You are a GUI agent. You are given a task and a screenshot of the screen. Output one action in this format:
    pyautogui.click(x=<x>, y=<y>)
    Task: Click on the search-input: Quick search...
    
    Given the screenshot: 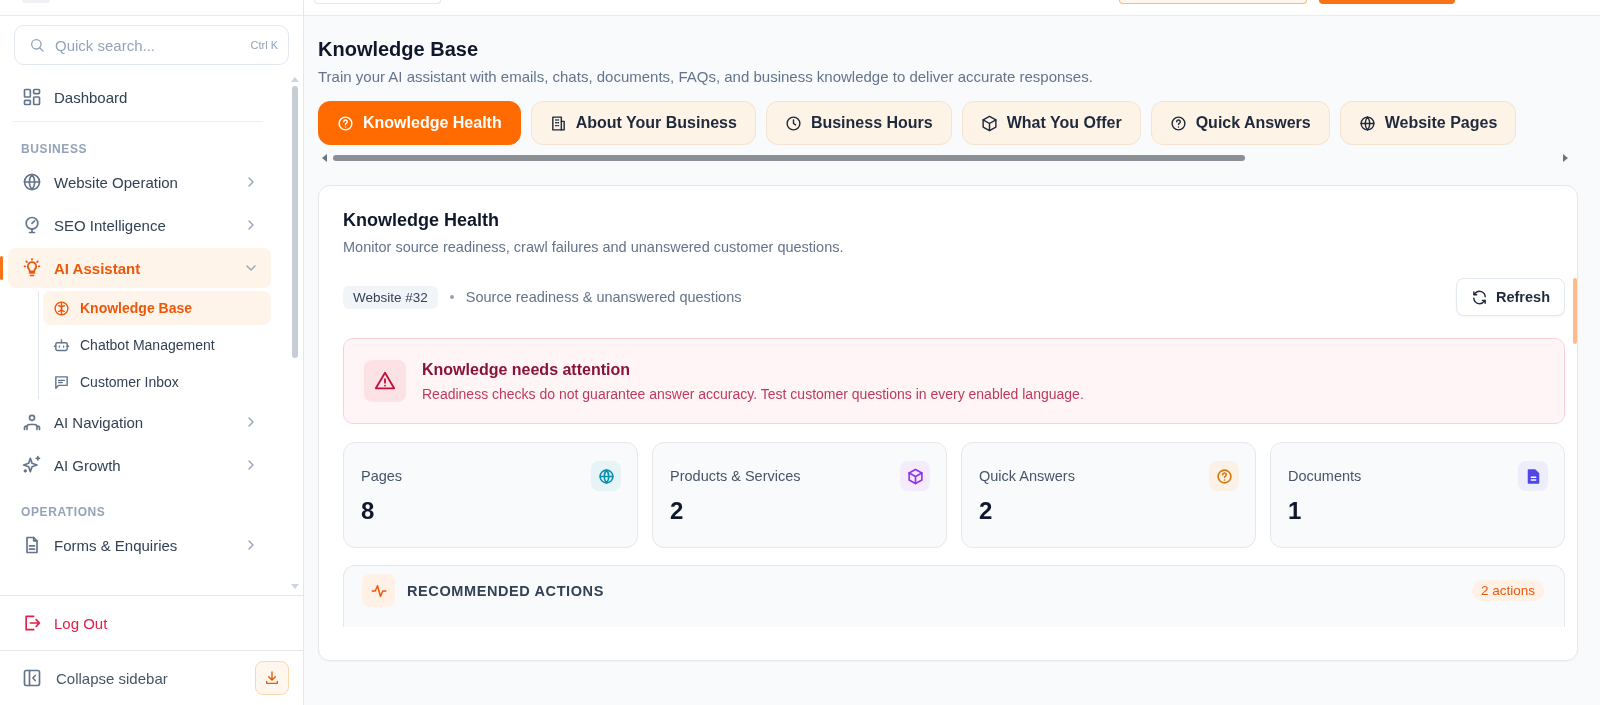 What is the action you would take?
    pyautogui.click(x=148, y=45)
    